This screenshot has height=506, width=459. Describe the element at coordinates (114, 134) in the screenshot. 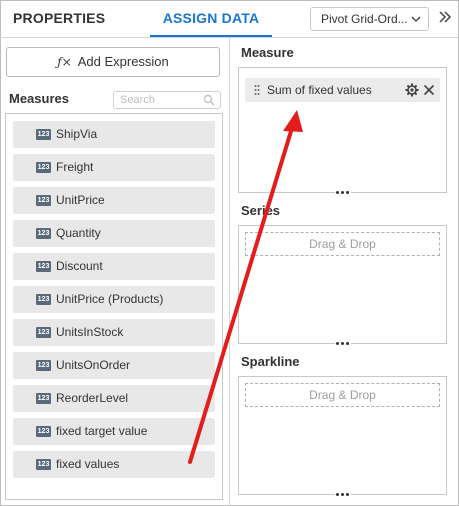

I see `field-item: 123 ShipVia` at that location.